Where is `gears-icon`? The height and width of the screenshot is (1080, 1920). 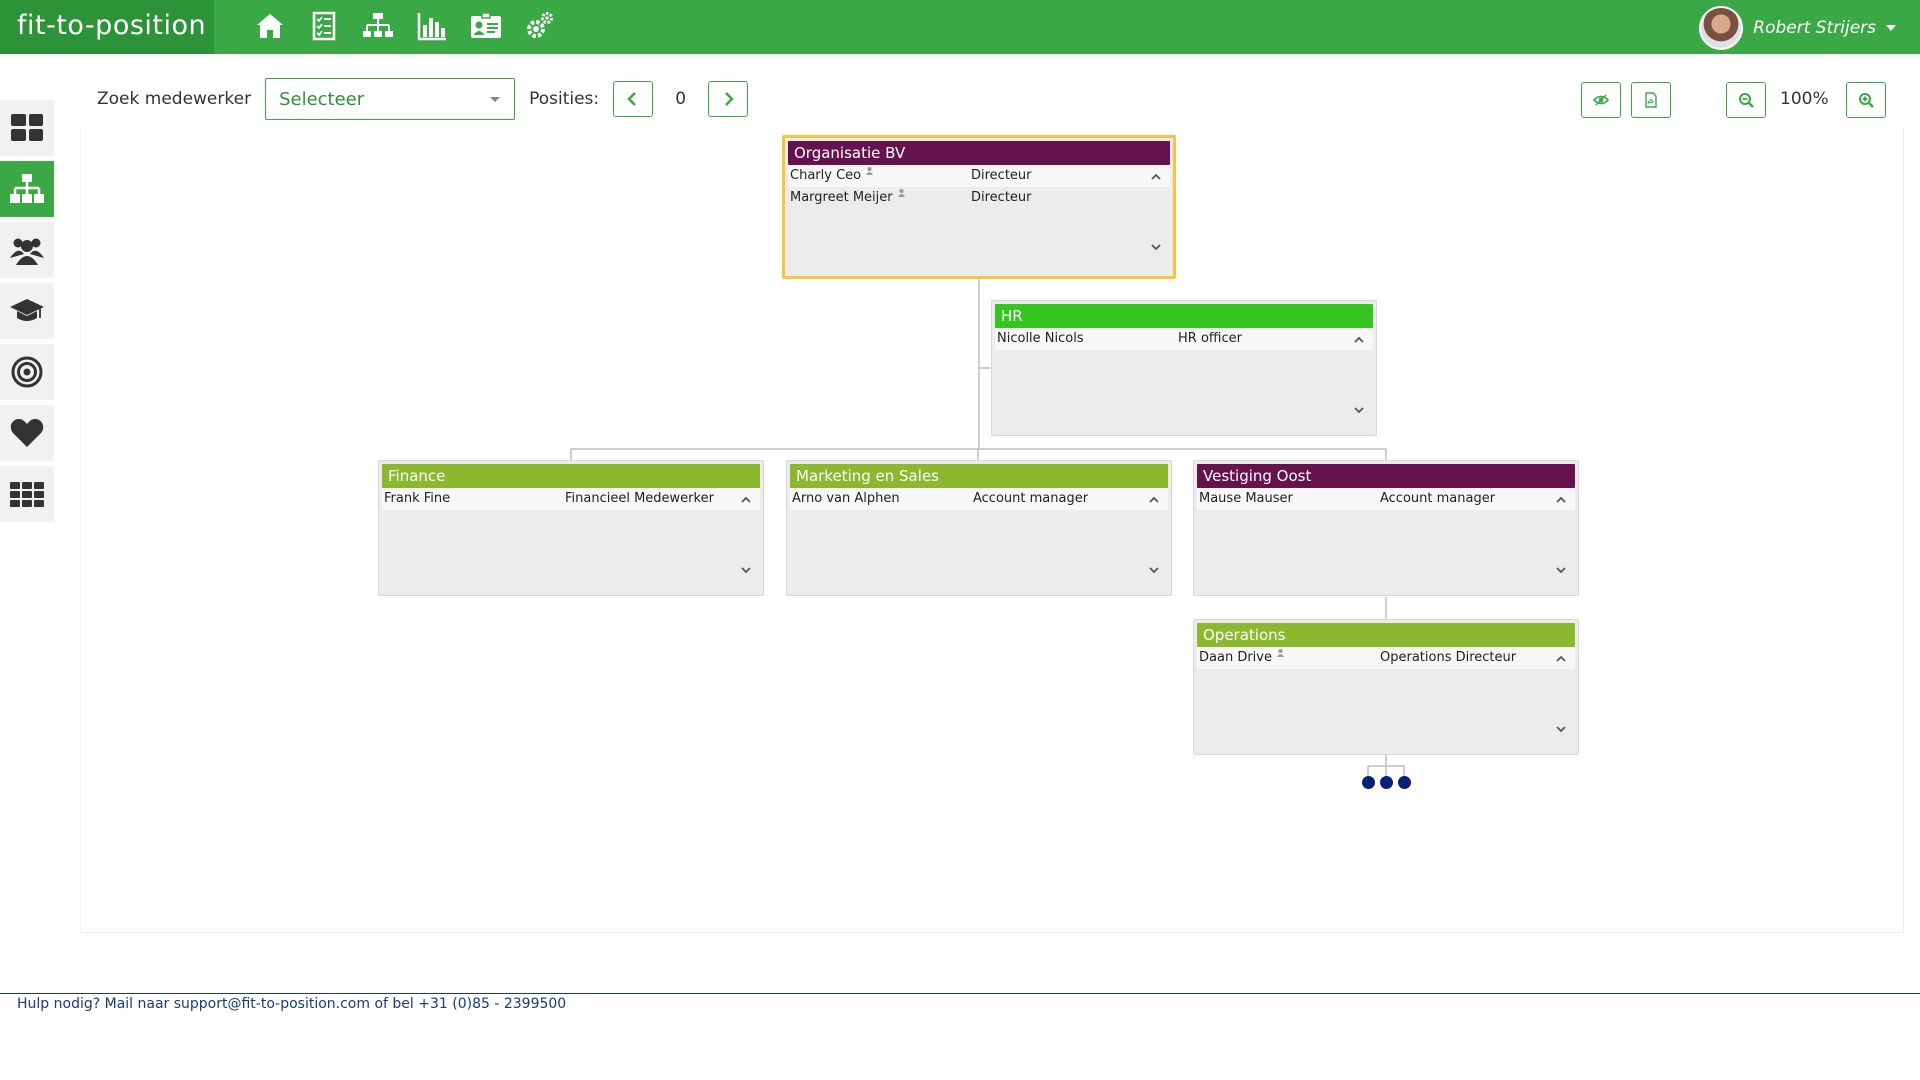
gears-icon is located at coordinates (540, 26).